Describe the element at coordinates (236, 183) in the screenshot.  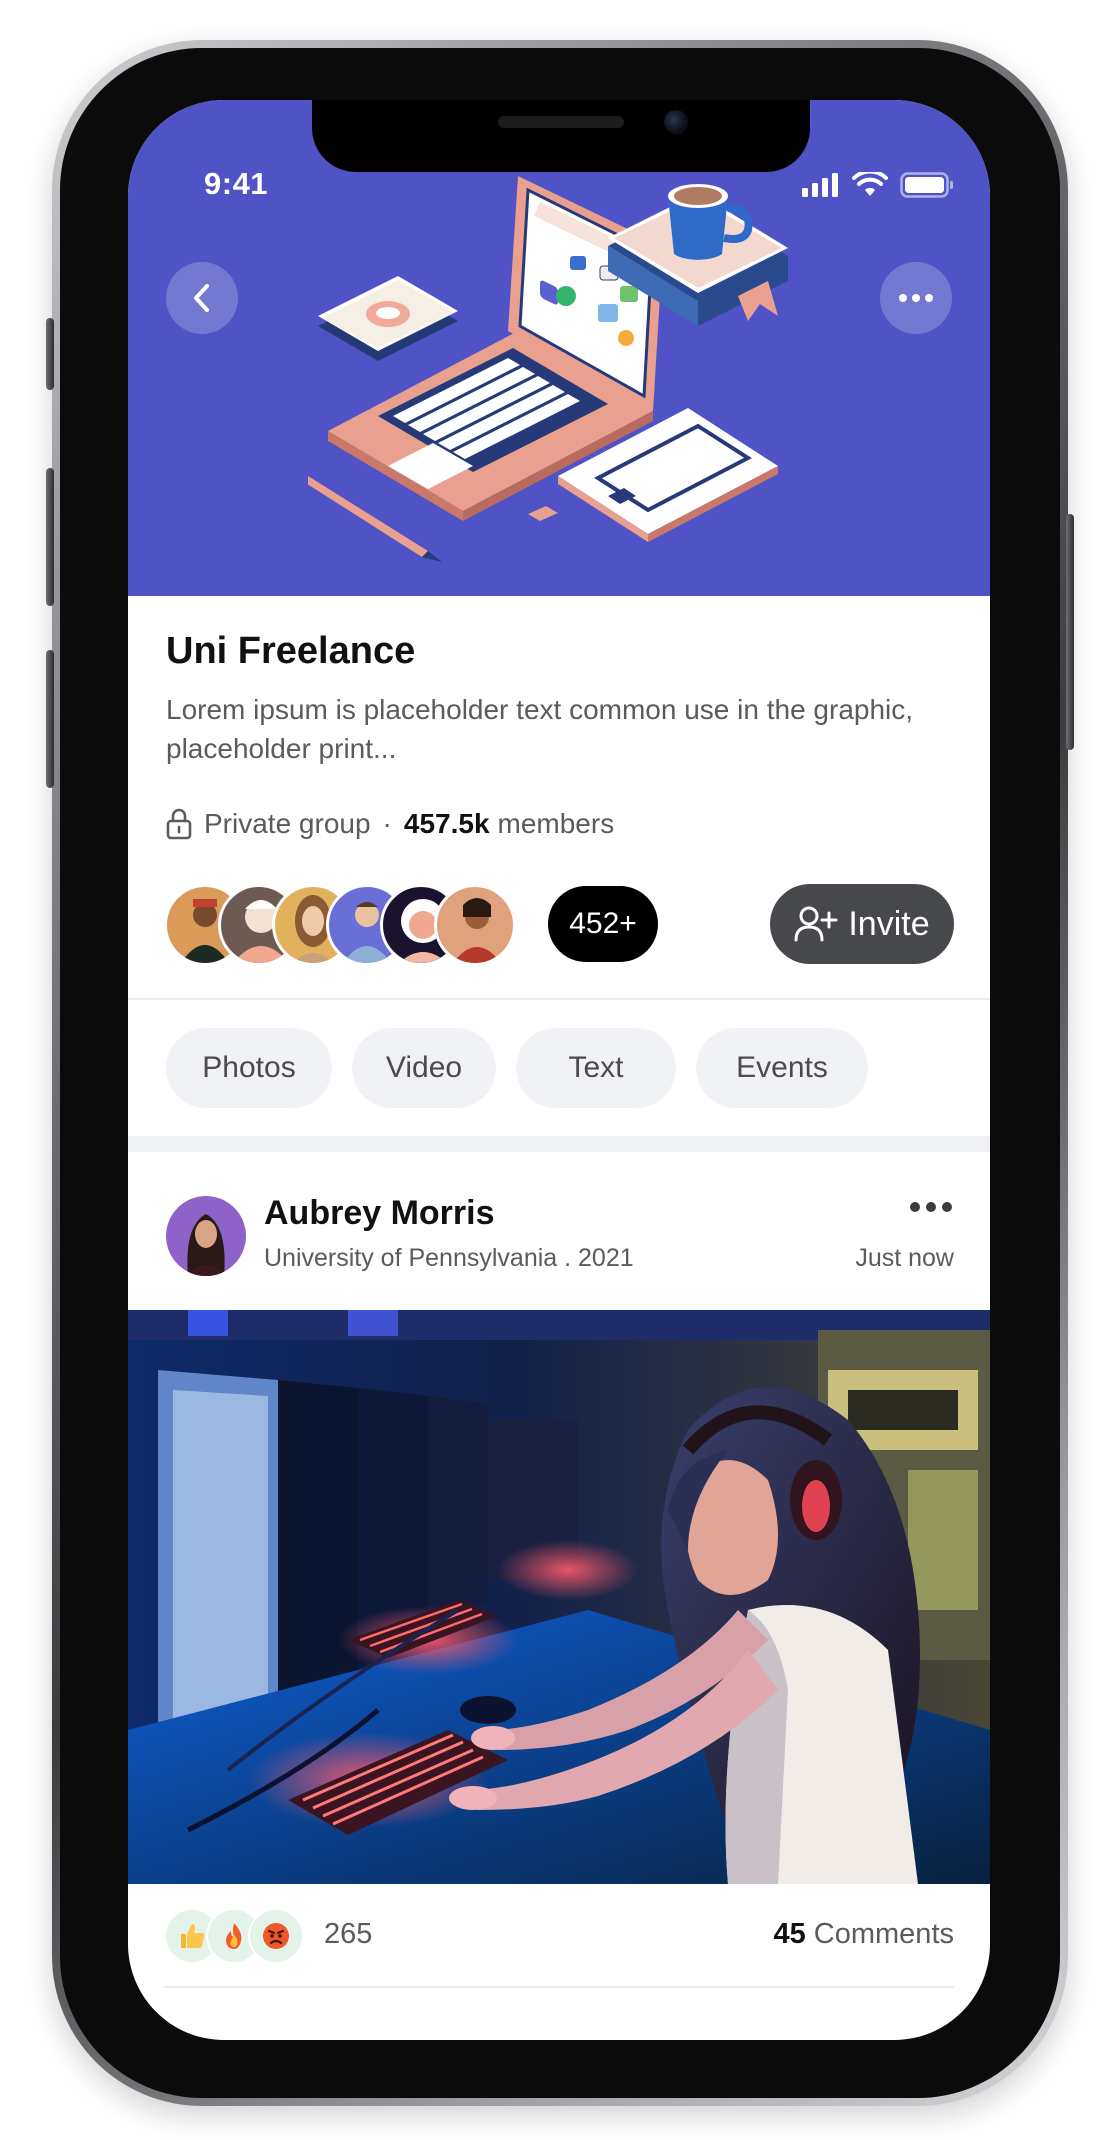
I see `status-time: 9:41` at that location.